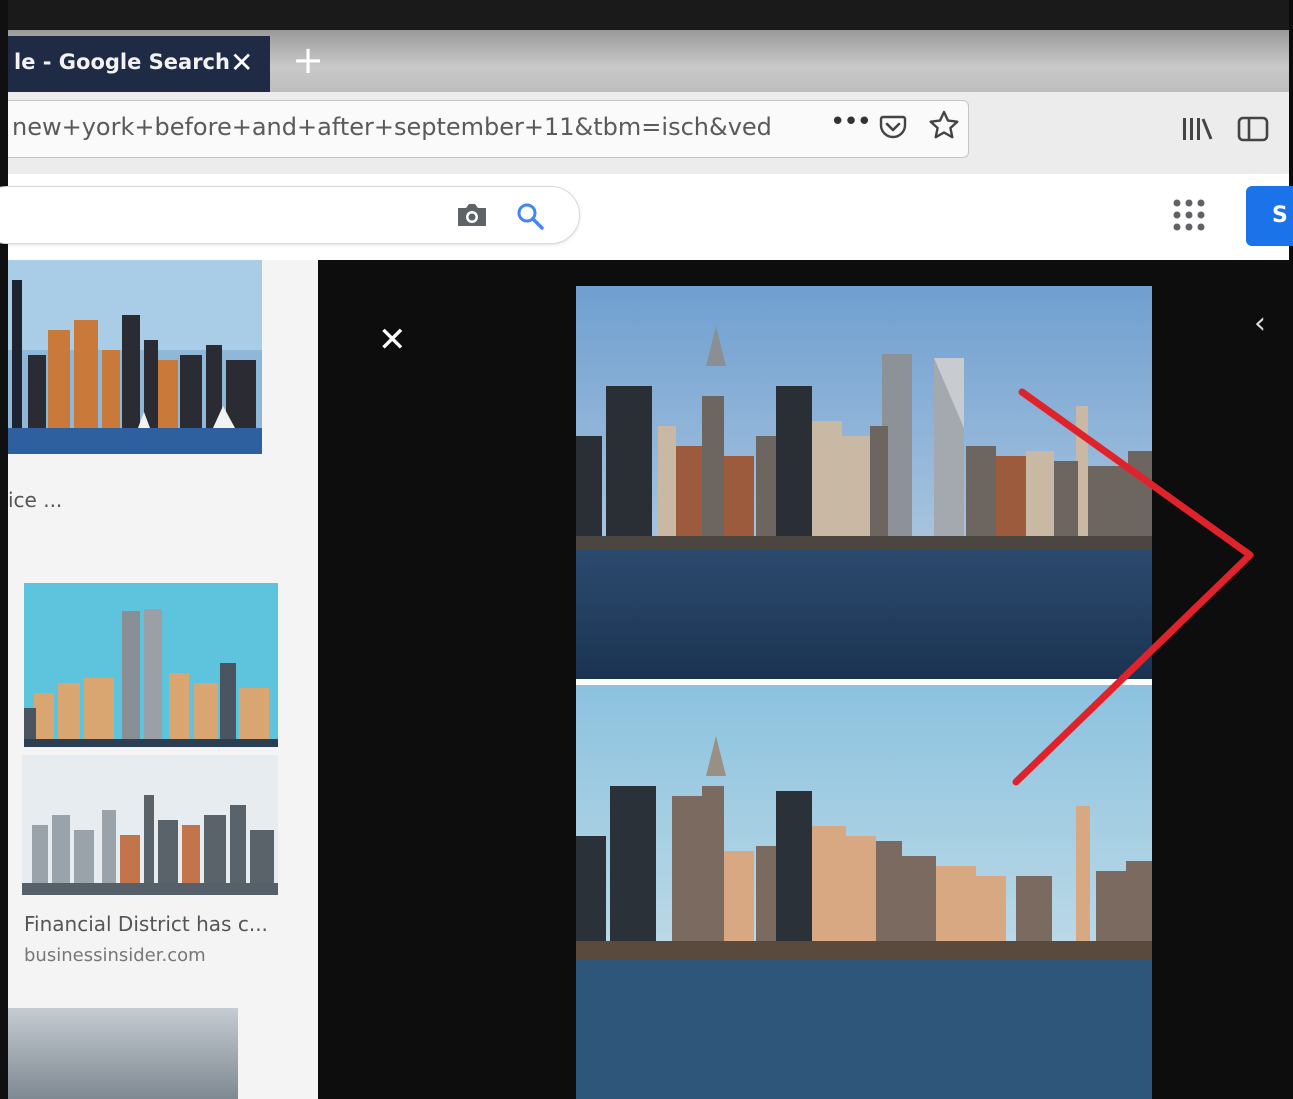 Image resolution: width=1293 pixels, height=1099 pixels. Describe the element at coordinates (1269, 216) in the screenshot. I see `sign-in-button: S` at that location.